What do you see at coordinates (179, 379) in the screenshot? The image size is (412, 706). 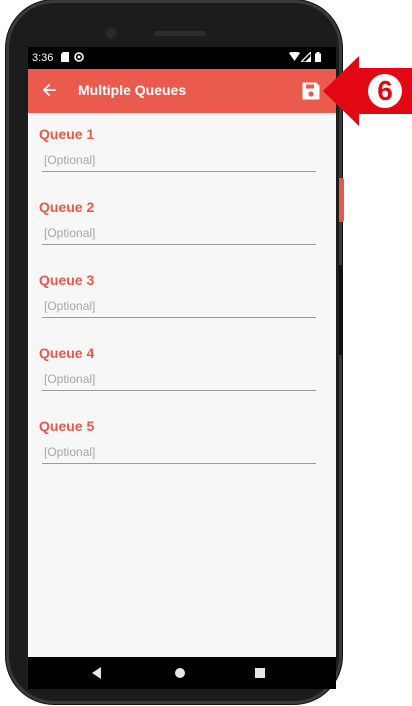 I see `queue-4-input` at bounding box center [179, 379].